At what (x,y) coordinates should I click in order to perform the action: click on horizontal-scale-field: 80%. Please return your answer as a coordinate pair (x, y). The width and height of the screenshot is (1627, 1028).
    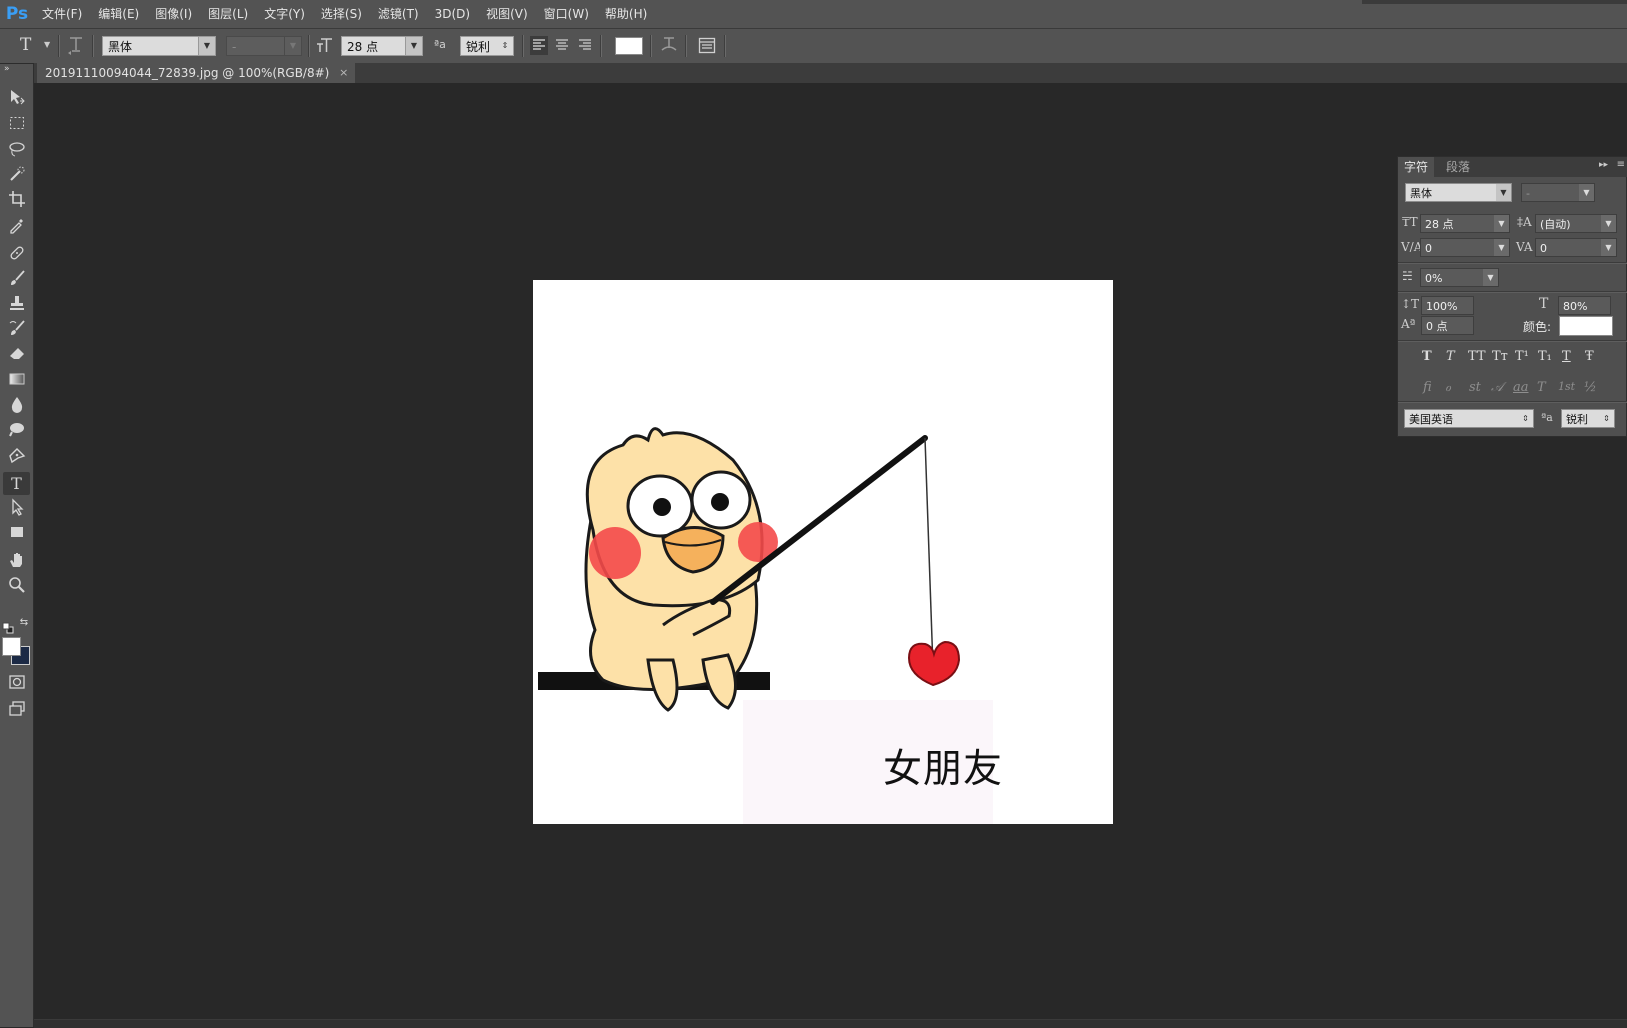
    Looking at the image, I should click on (1584, 305).